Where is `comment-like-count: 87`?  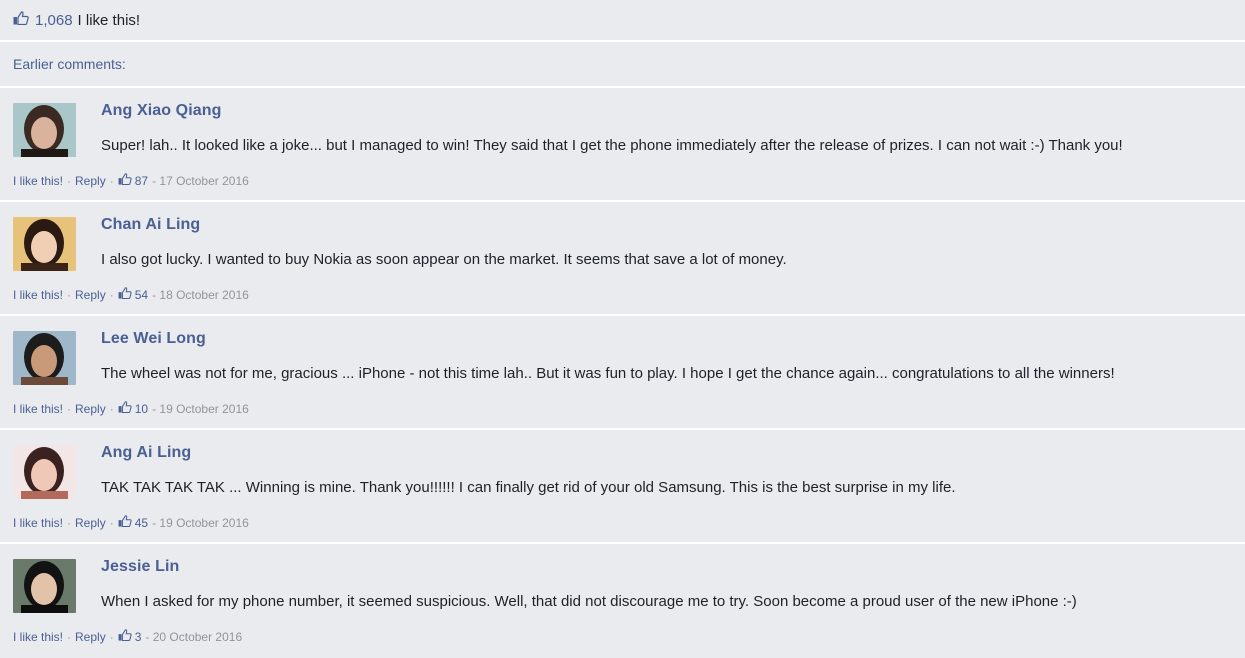
comment-like-count: 87 is located at coordinates (141, 180).